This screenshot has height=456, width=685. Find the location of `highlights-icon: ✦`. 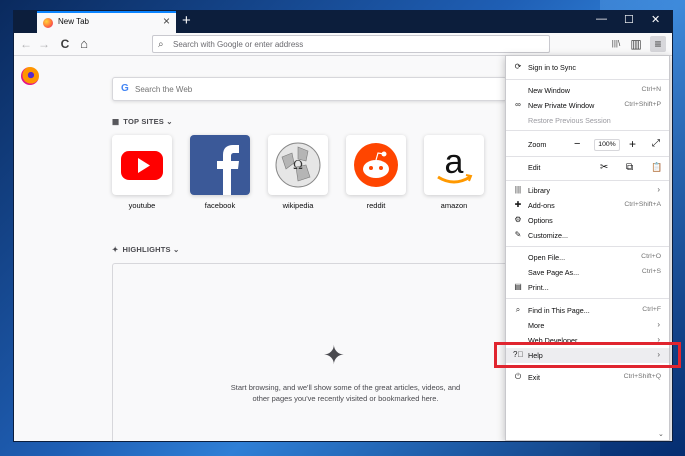

highlights-icon: ✦ is located at coordinates (115, 249).